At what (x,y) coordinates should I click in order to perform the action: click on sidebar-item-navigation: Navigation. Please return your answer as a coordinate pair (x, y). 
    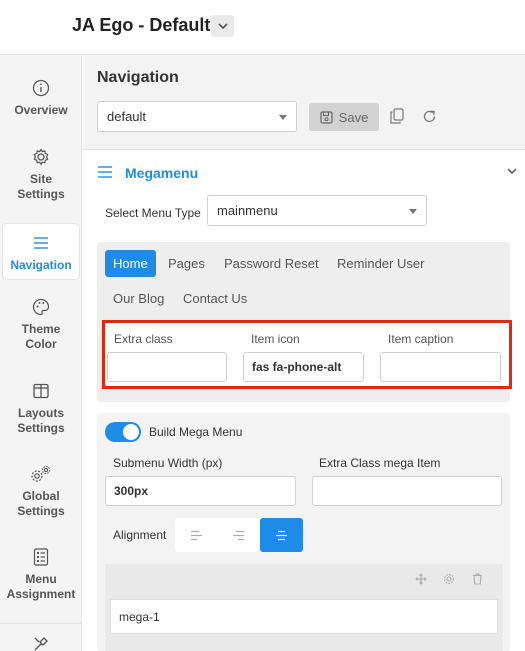
    Looking at the image, I should click on (41, 251).